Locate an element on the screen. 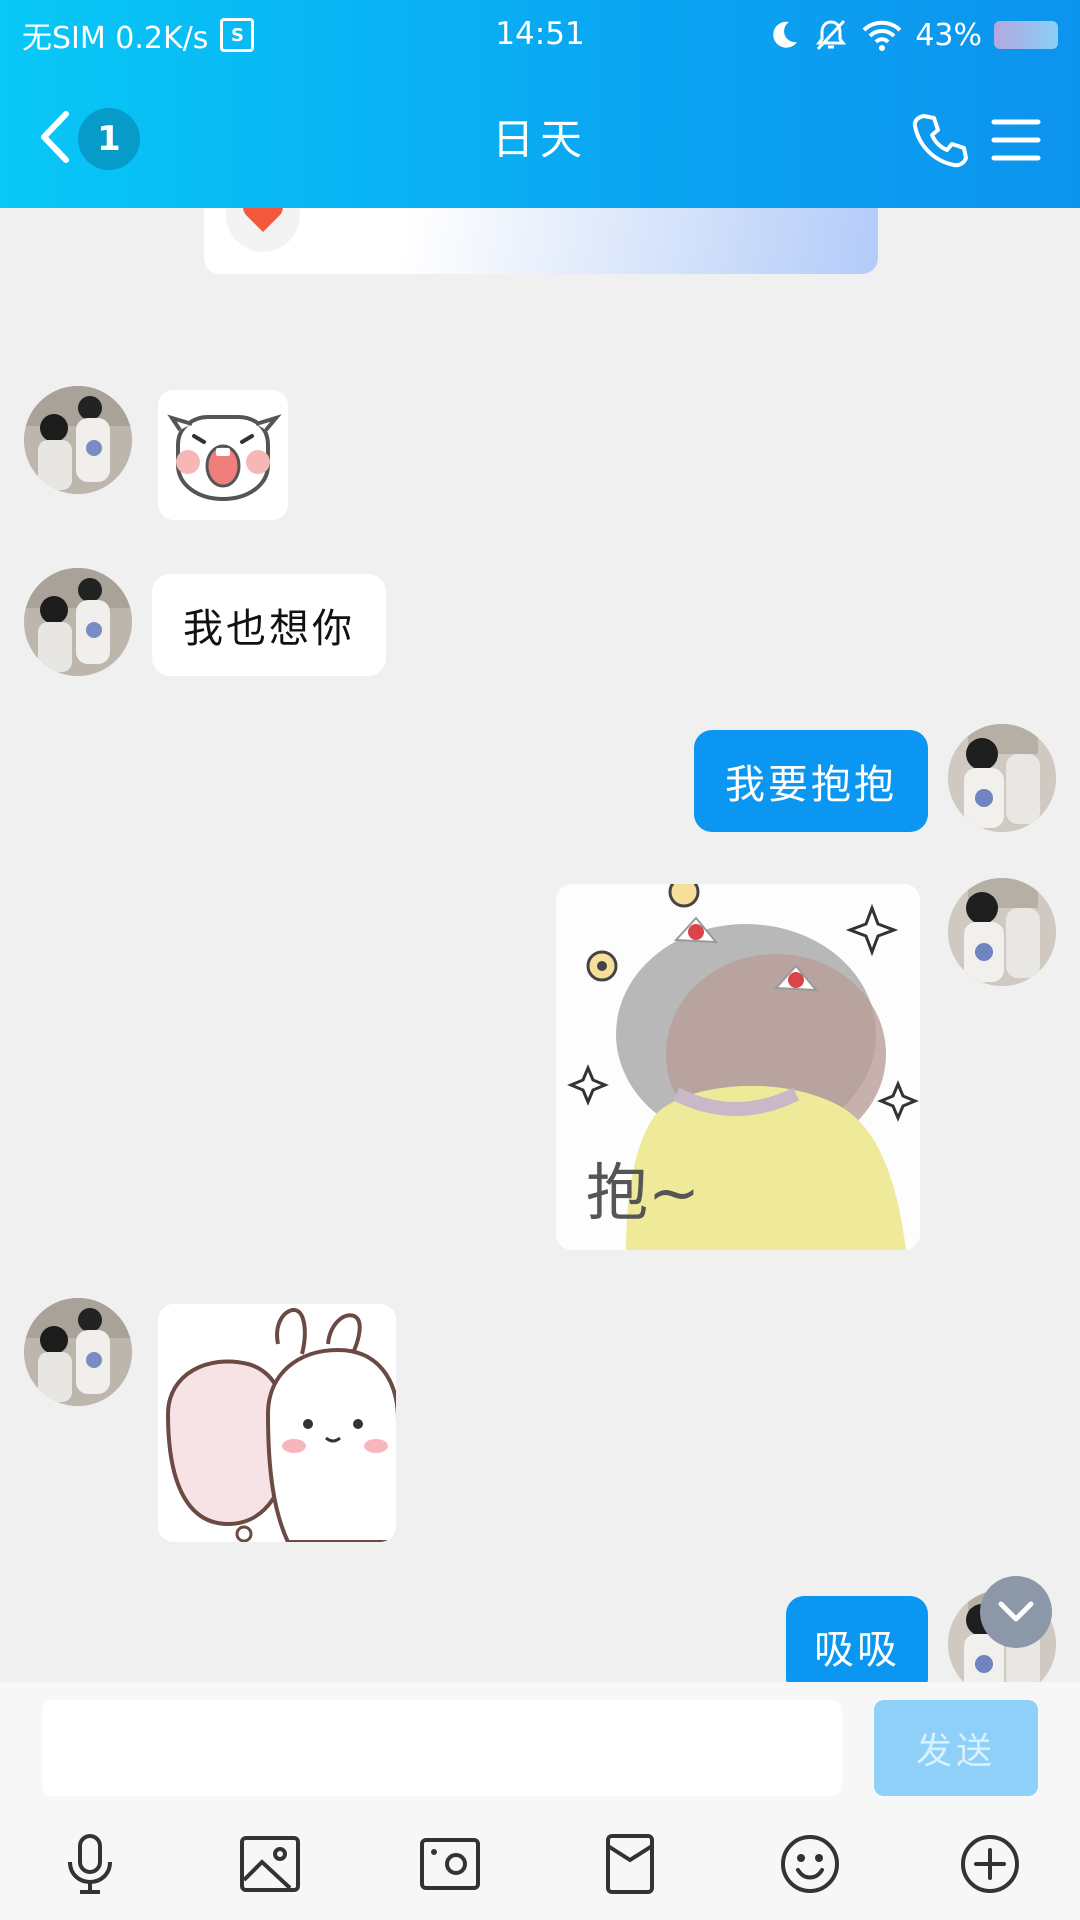 The image size is (1080, 1920). title-bar: 1 日天 is located at coordinates (540, 138).